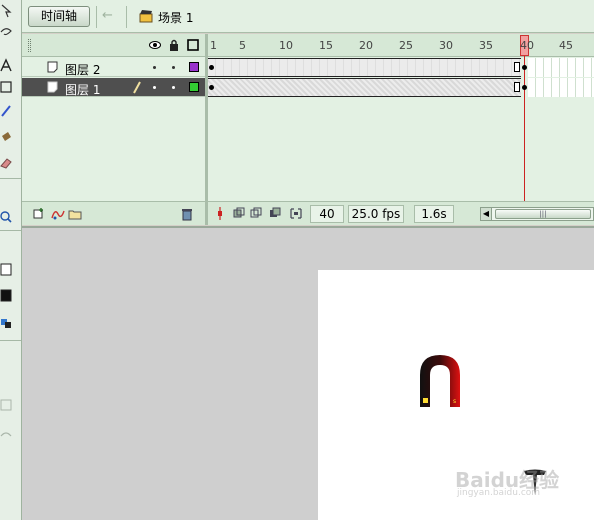 The width and height of the screenshot is (594, 520). Describe the element at coordinates (406, 45) in the screenshot. I see `ruler-label: 25` at that location.